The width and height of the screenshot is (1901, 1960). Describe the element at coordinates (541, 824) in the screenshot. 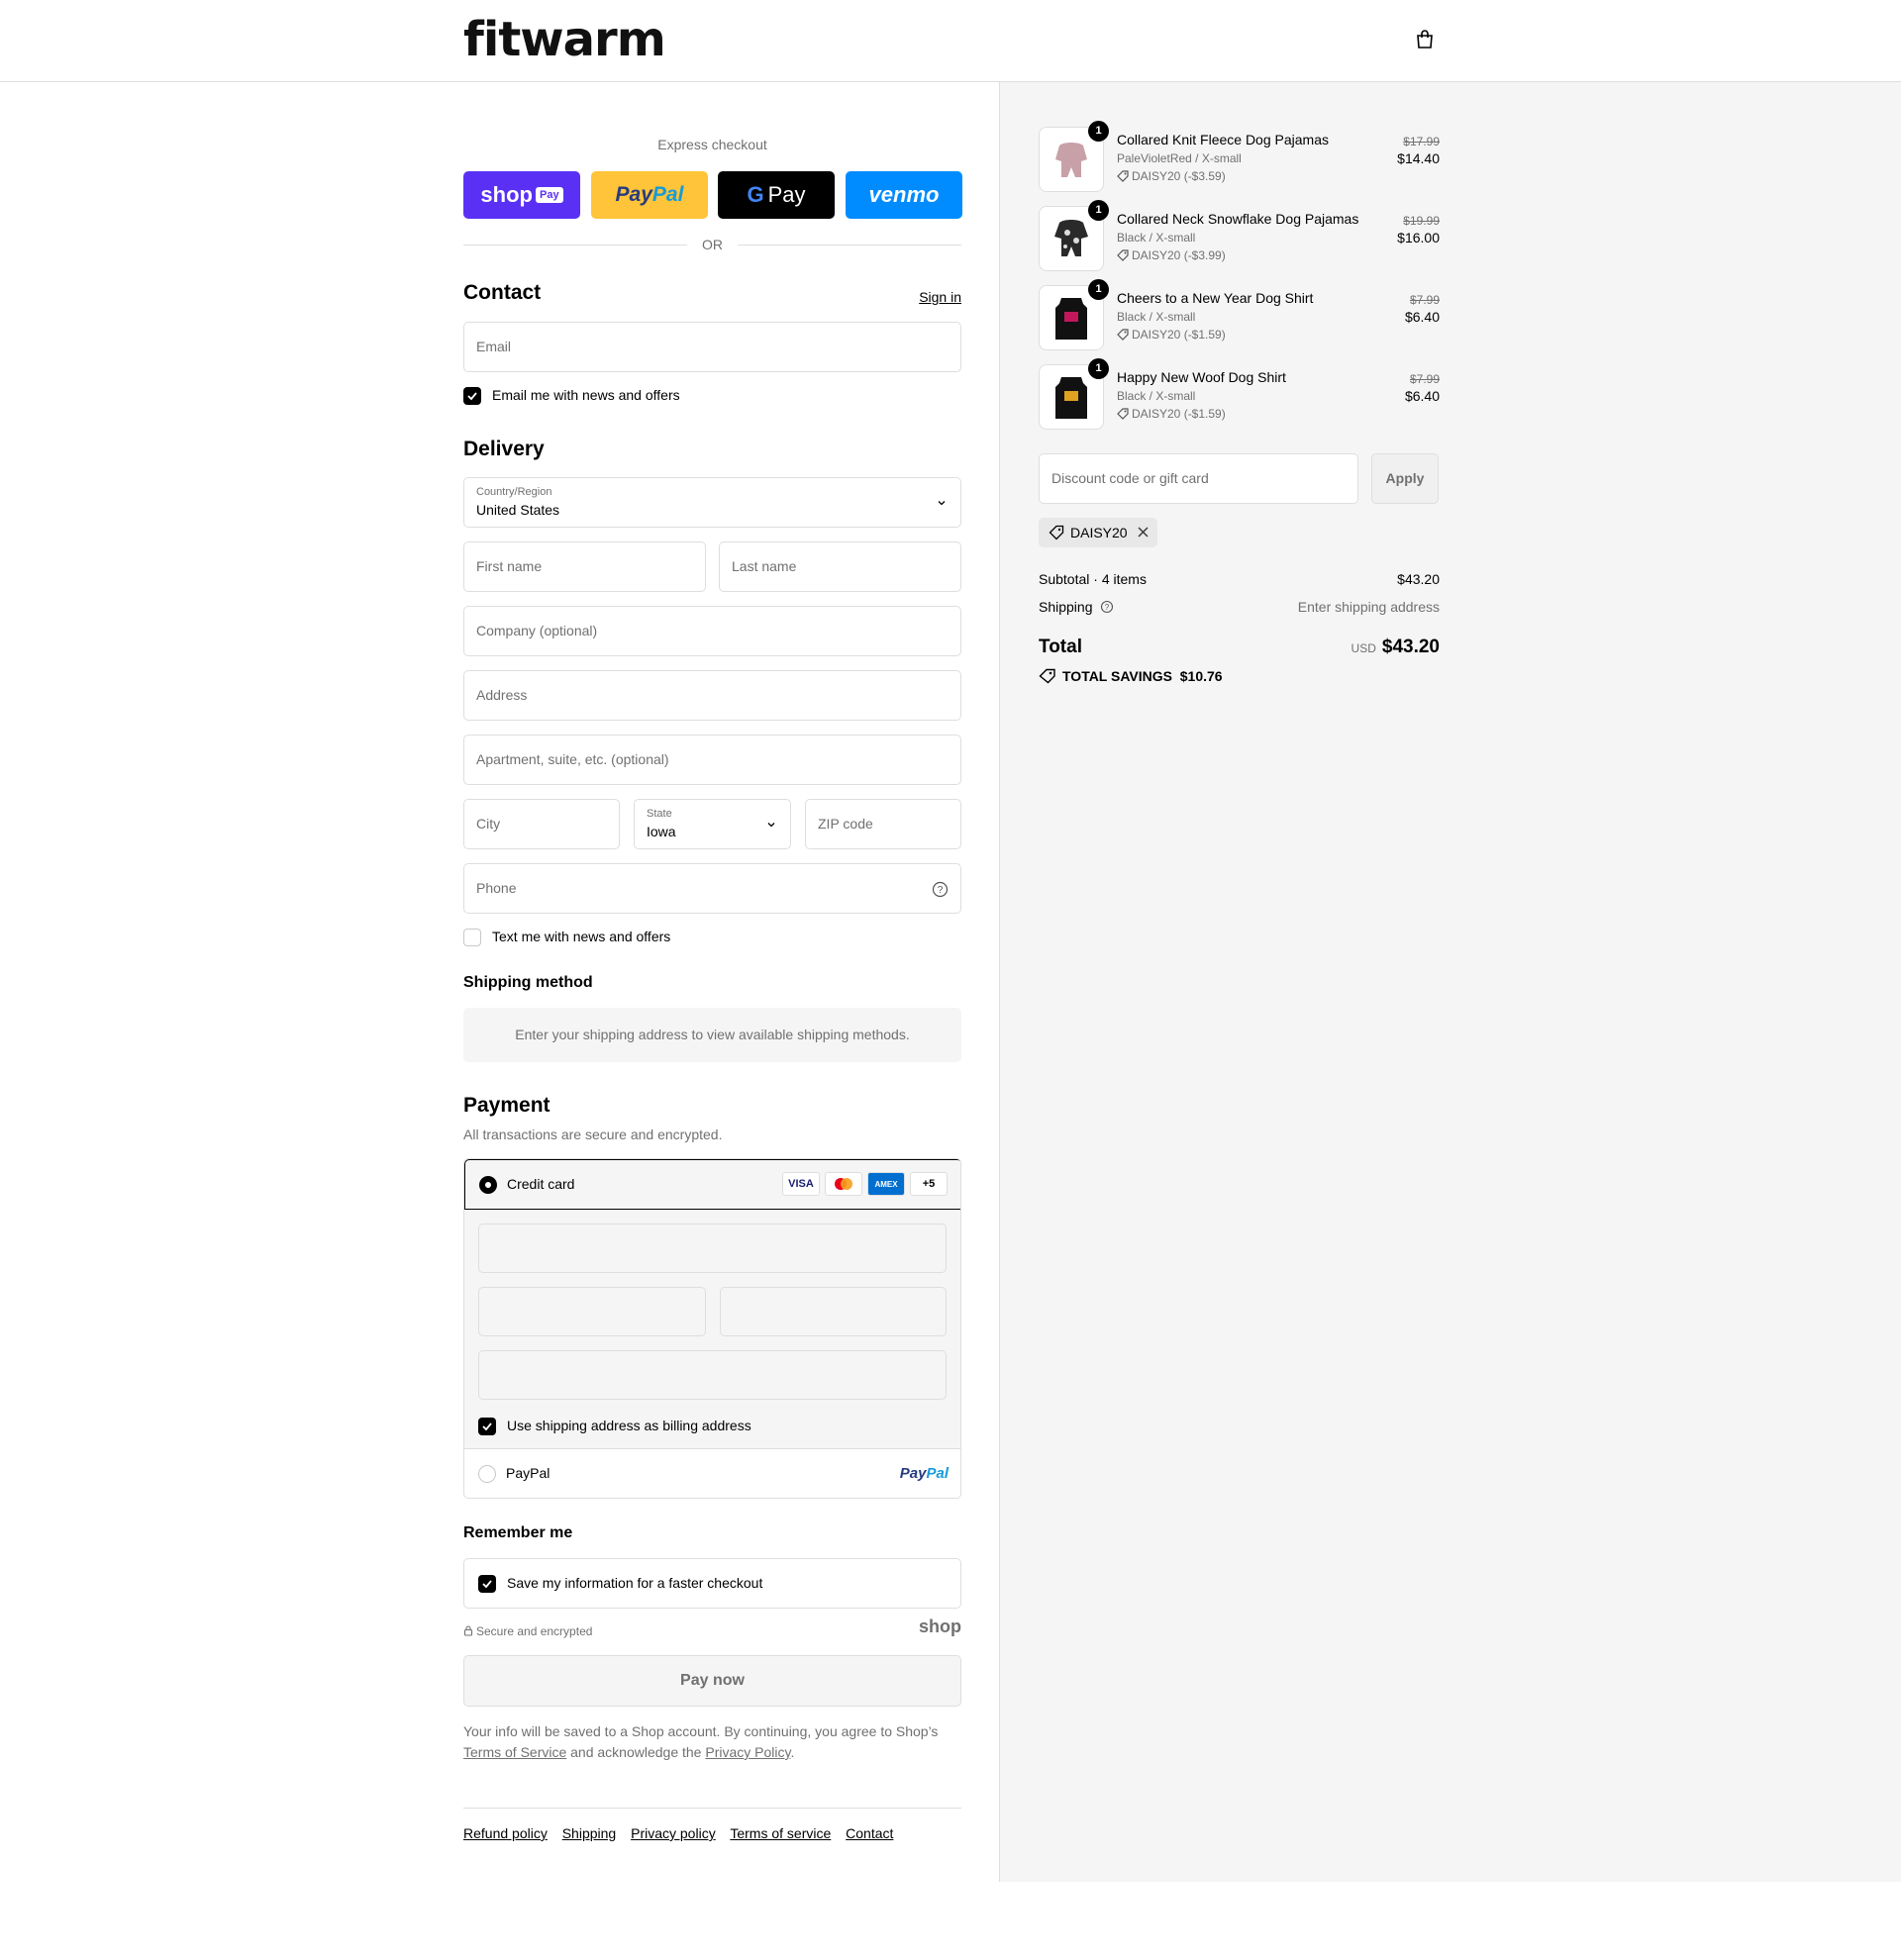

I see `city-field: City` at that location.